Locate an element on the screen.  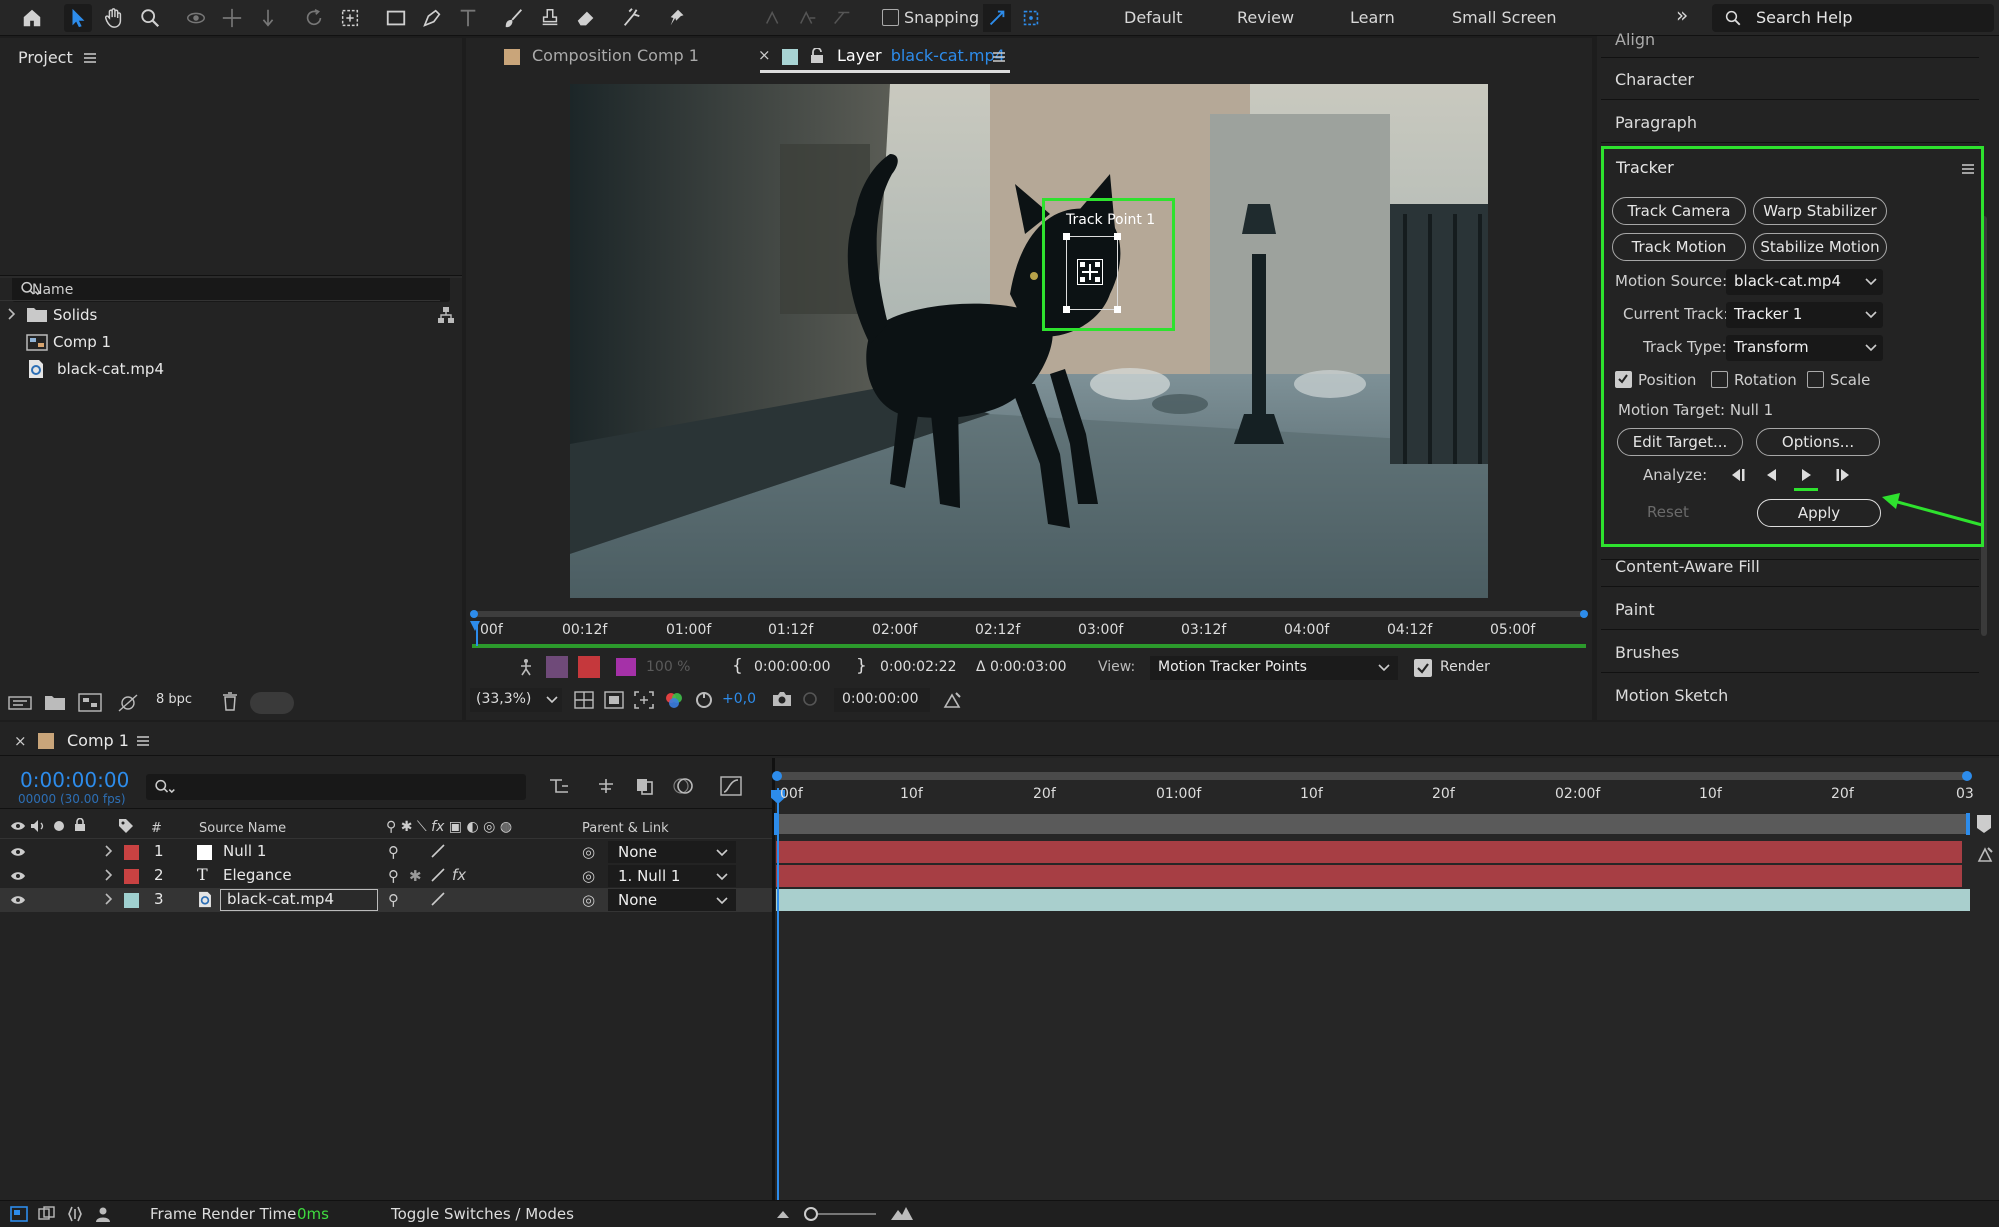
eraser-icon is located at coordinates (586, 18).